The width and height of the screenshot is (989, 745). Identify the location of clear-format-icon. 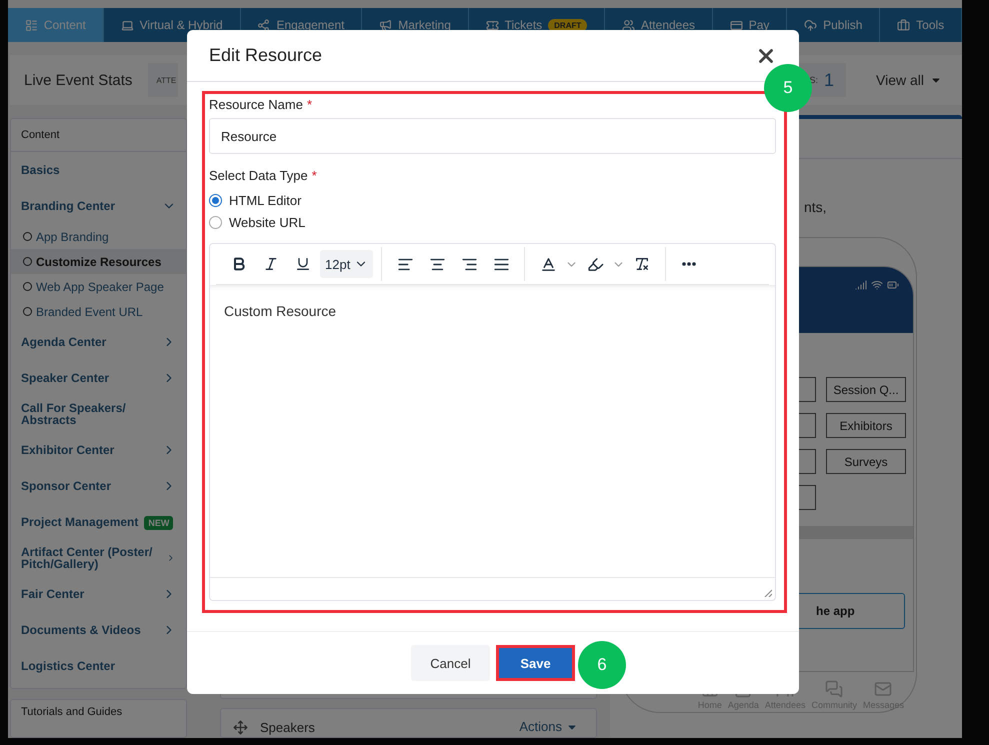
(642, 264).